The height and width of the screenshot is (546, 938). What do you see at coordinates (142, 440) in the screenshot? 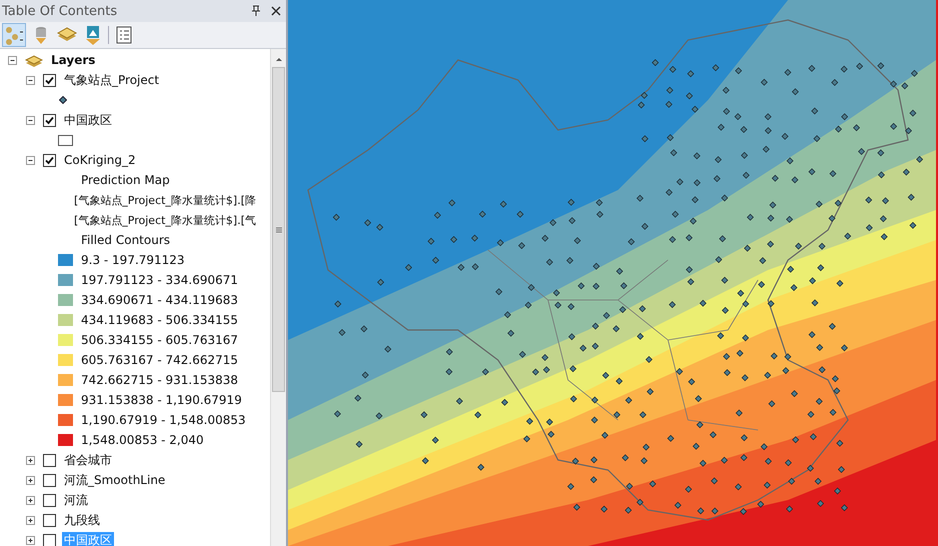
I see `class-range-label: 1,548.00853 - 2,040` at bounding box center [142, 440].